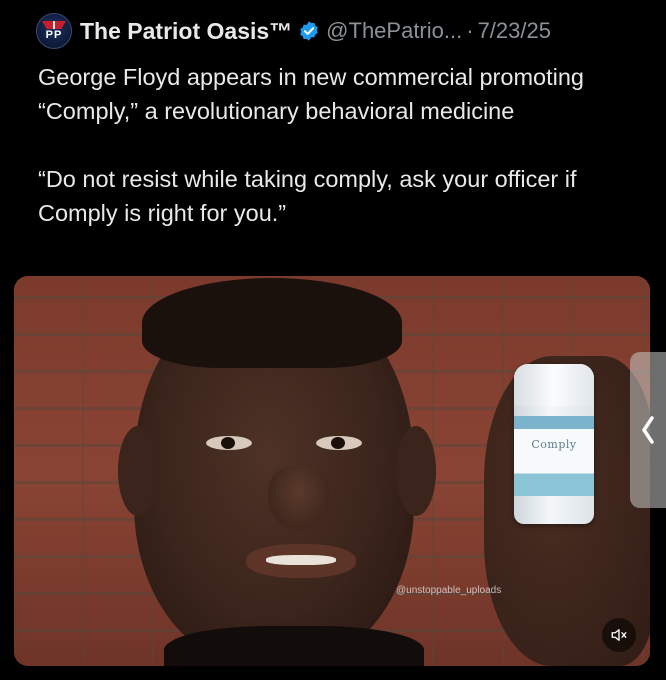 The width and height of the screenshot is (666, 680). What do you see at coordinates (514, 31) in the screenshot?
I see `post-date: 7/23/25` at bounding box center [514, 31].